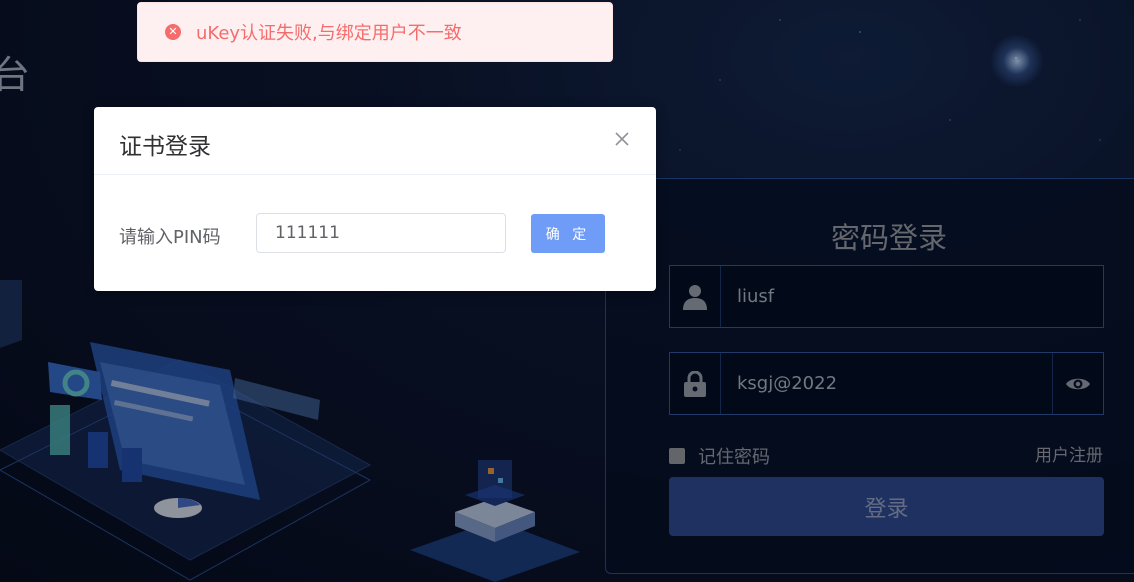  Describe the element at coordinates (165, 147) in the screenshot. I see `dialog-title: 证书登录` at that location.